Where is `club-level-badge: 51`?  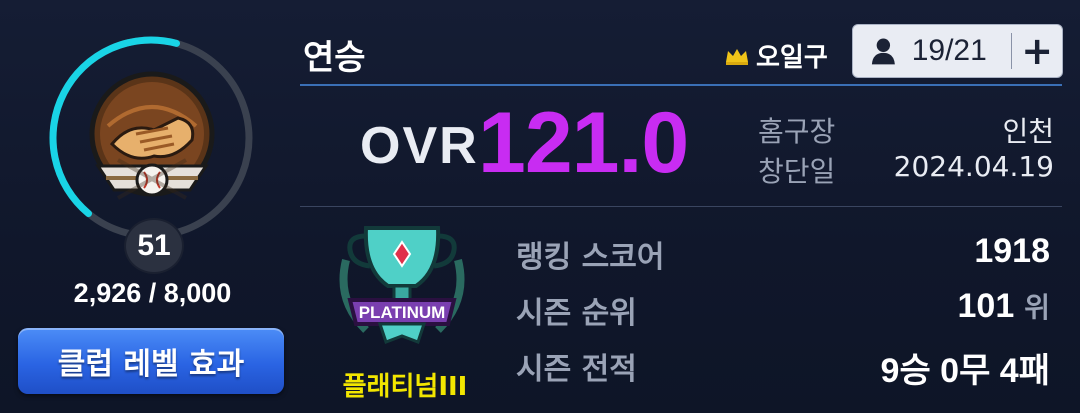
club-level-badge: 51 is located at coordinates (154, 246).